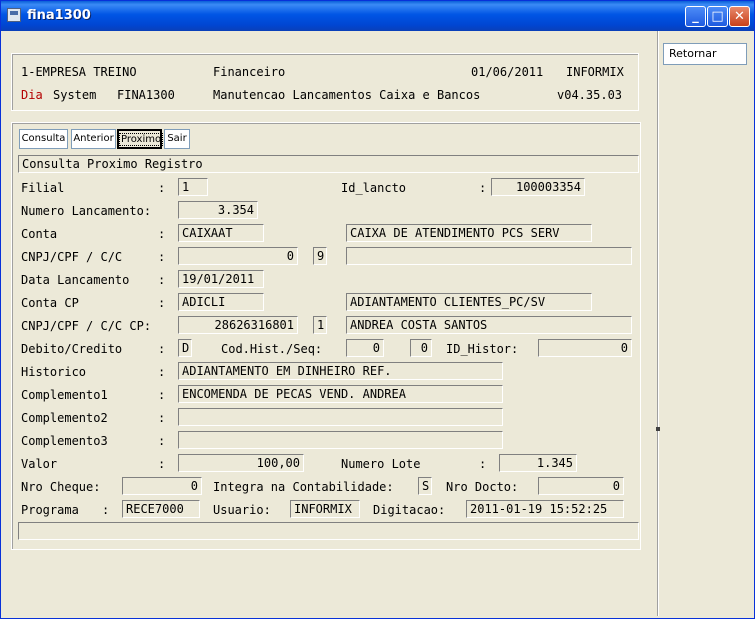 This screenshot has width=755, height=619. I want to click on conta-label: Conta, so click(39, 234).